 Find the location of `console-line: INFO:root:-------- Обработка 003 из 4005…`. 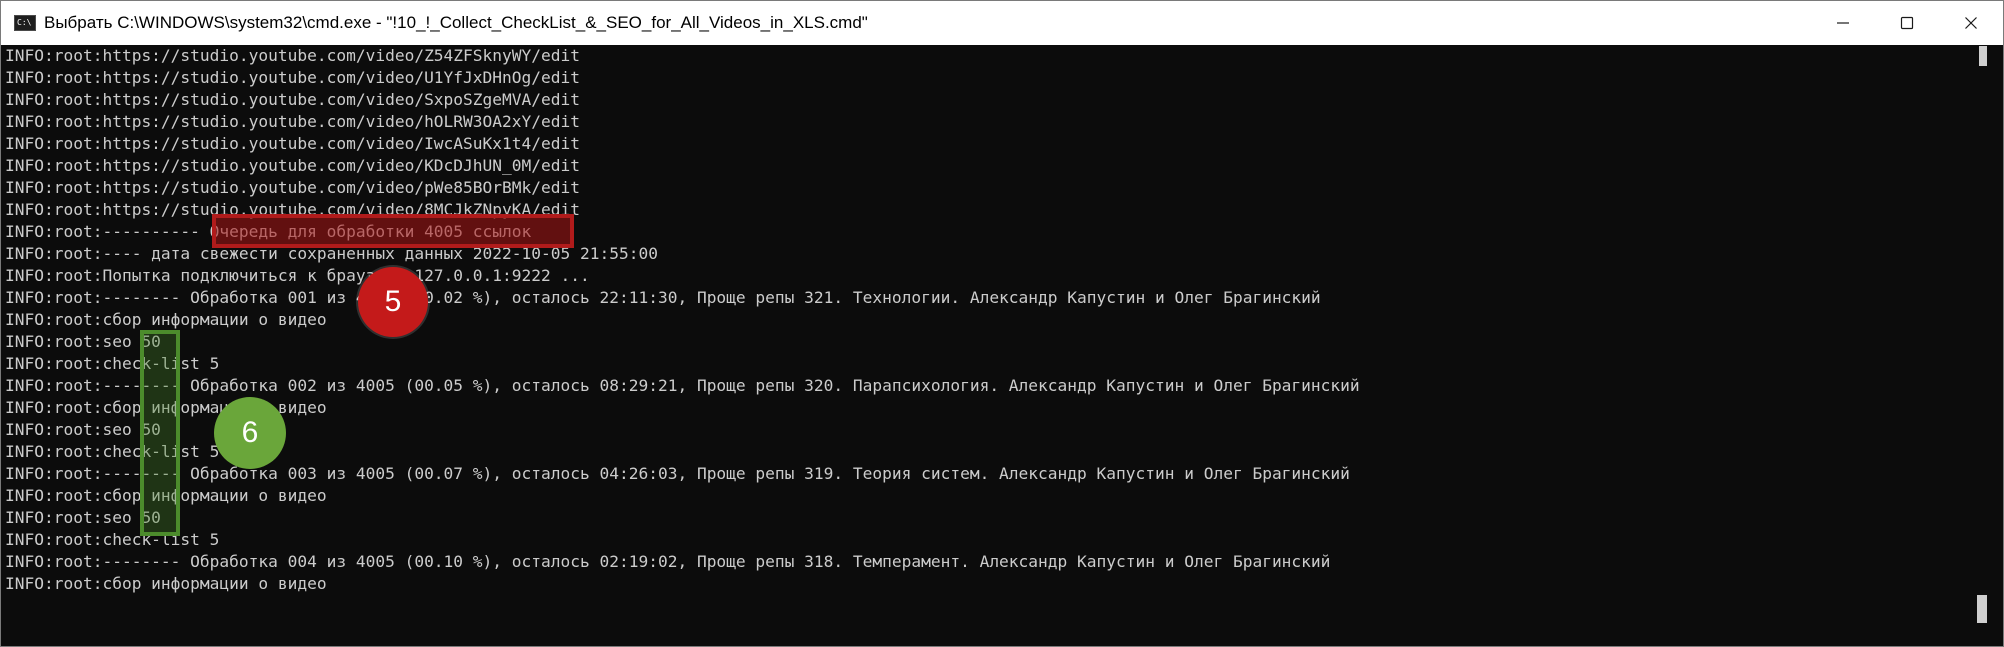

console-line: INFO:root:-------- Обработка 003 из 4005… is located at coordinates (677, 473).